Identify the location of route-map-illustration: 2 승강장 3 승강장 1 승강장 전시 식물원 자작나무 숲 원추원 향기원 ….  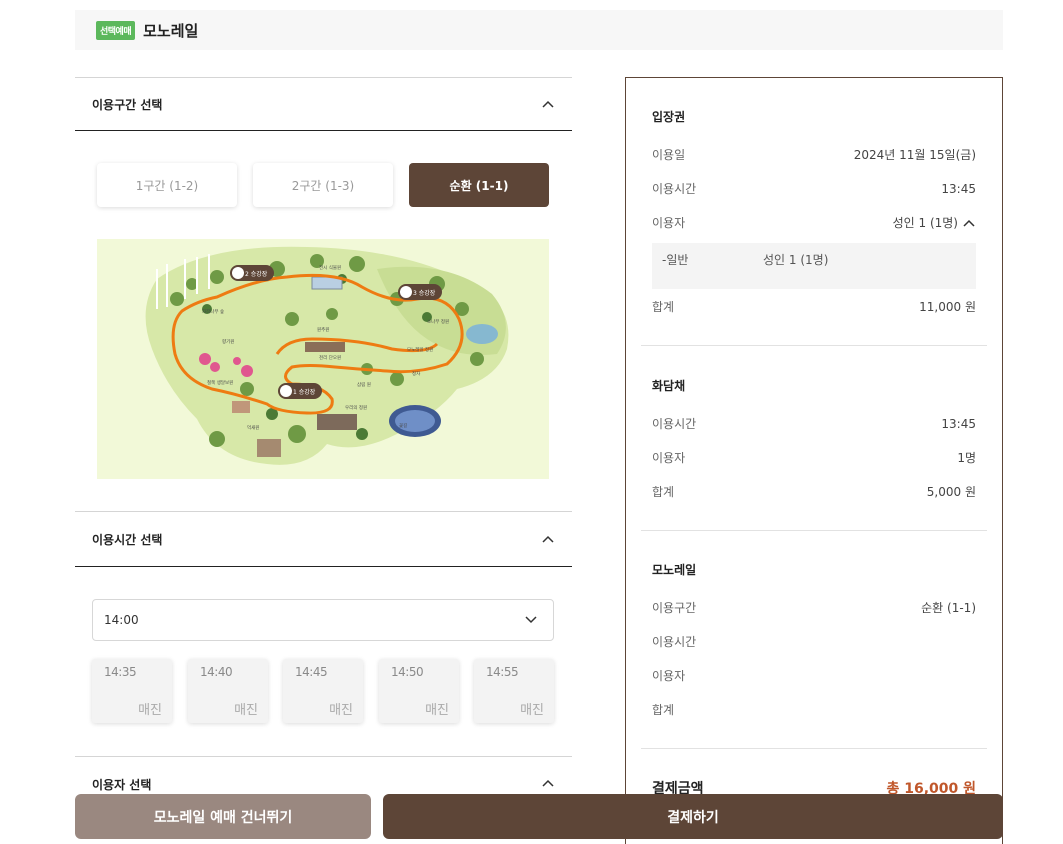
(327, 355).